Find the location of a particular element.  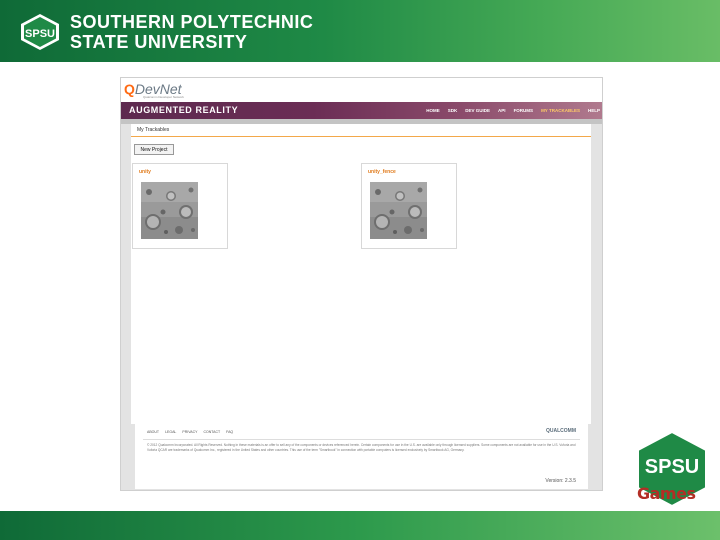

footer-link-faq: FAQ is located at coordinates (229, 432).